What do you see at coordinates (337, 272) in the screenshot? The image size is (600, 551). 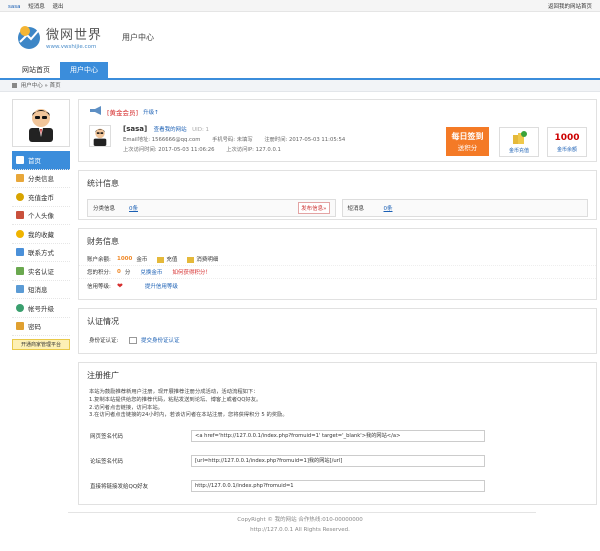 I see `finance-row-points: 您的积分: 0 分 兑换金币 如何获得积分！` at bounding box center [337, 272].